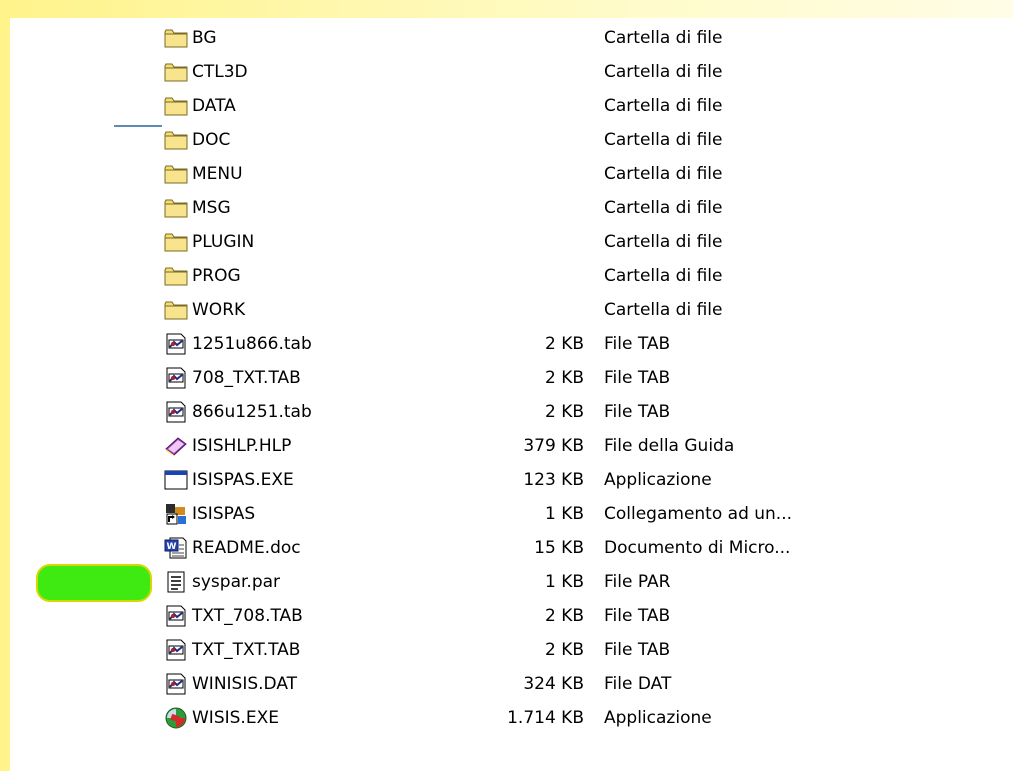 The image size is (1013, 771). Describe the element at coordinates (252, 412) in the screenshot. I see `file-name: 866u1251.tab` at that location.